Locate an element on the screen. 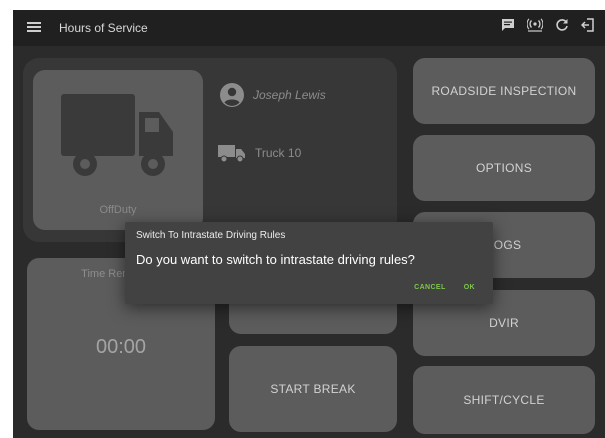 This screenshot has width=605, height=438. duty-status-label: OffDuty is located at coordinates (118, 210).